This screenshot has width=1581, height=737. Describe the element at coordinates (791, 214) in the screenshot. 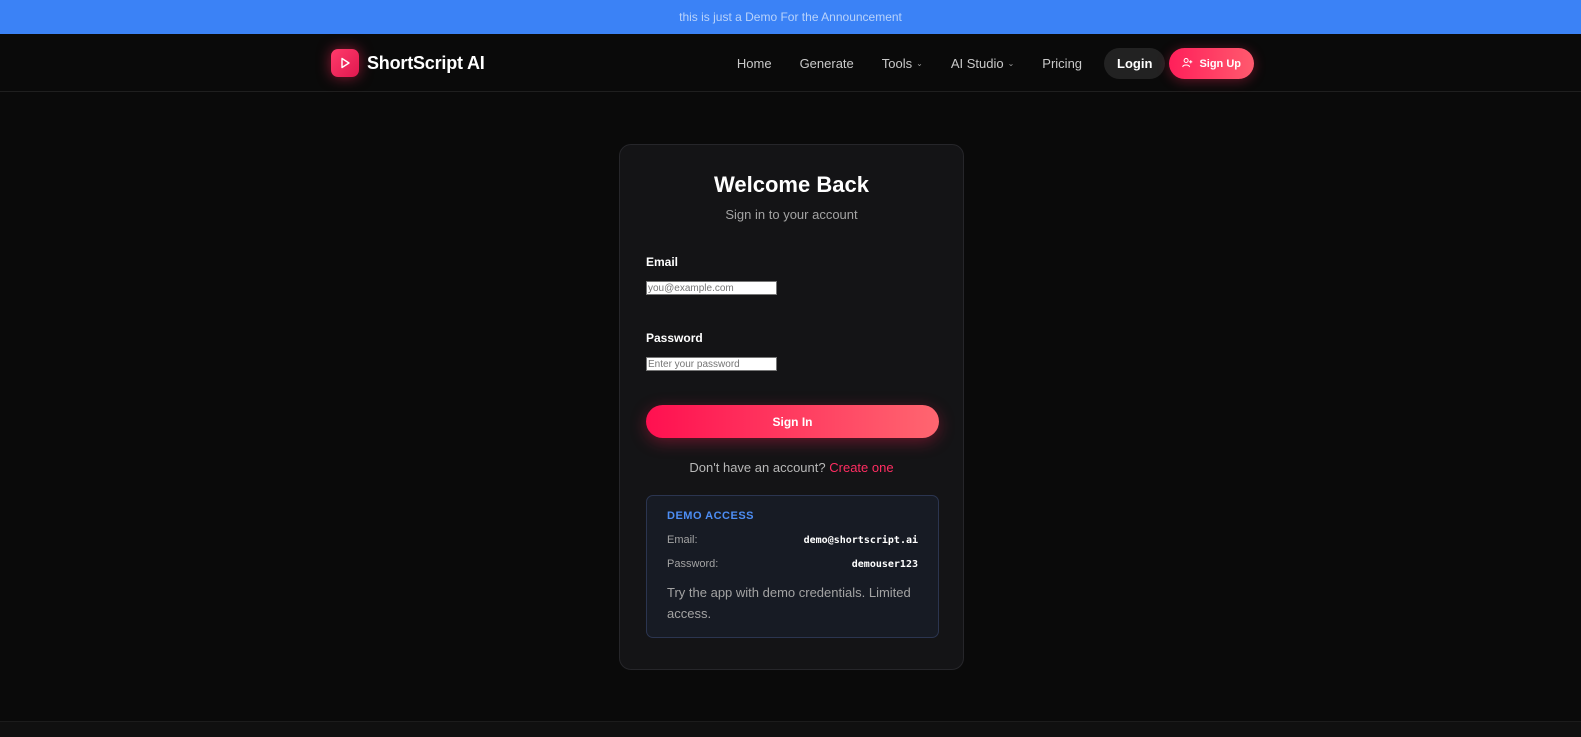

I see `page-subtitle: Sign in to your account` at that location.